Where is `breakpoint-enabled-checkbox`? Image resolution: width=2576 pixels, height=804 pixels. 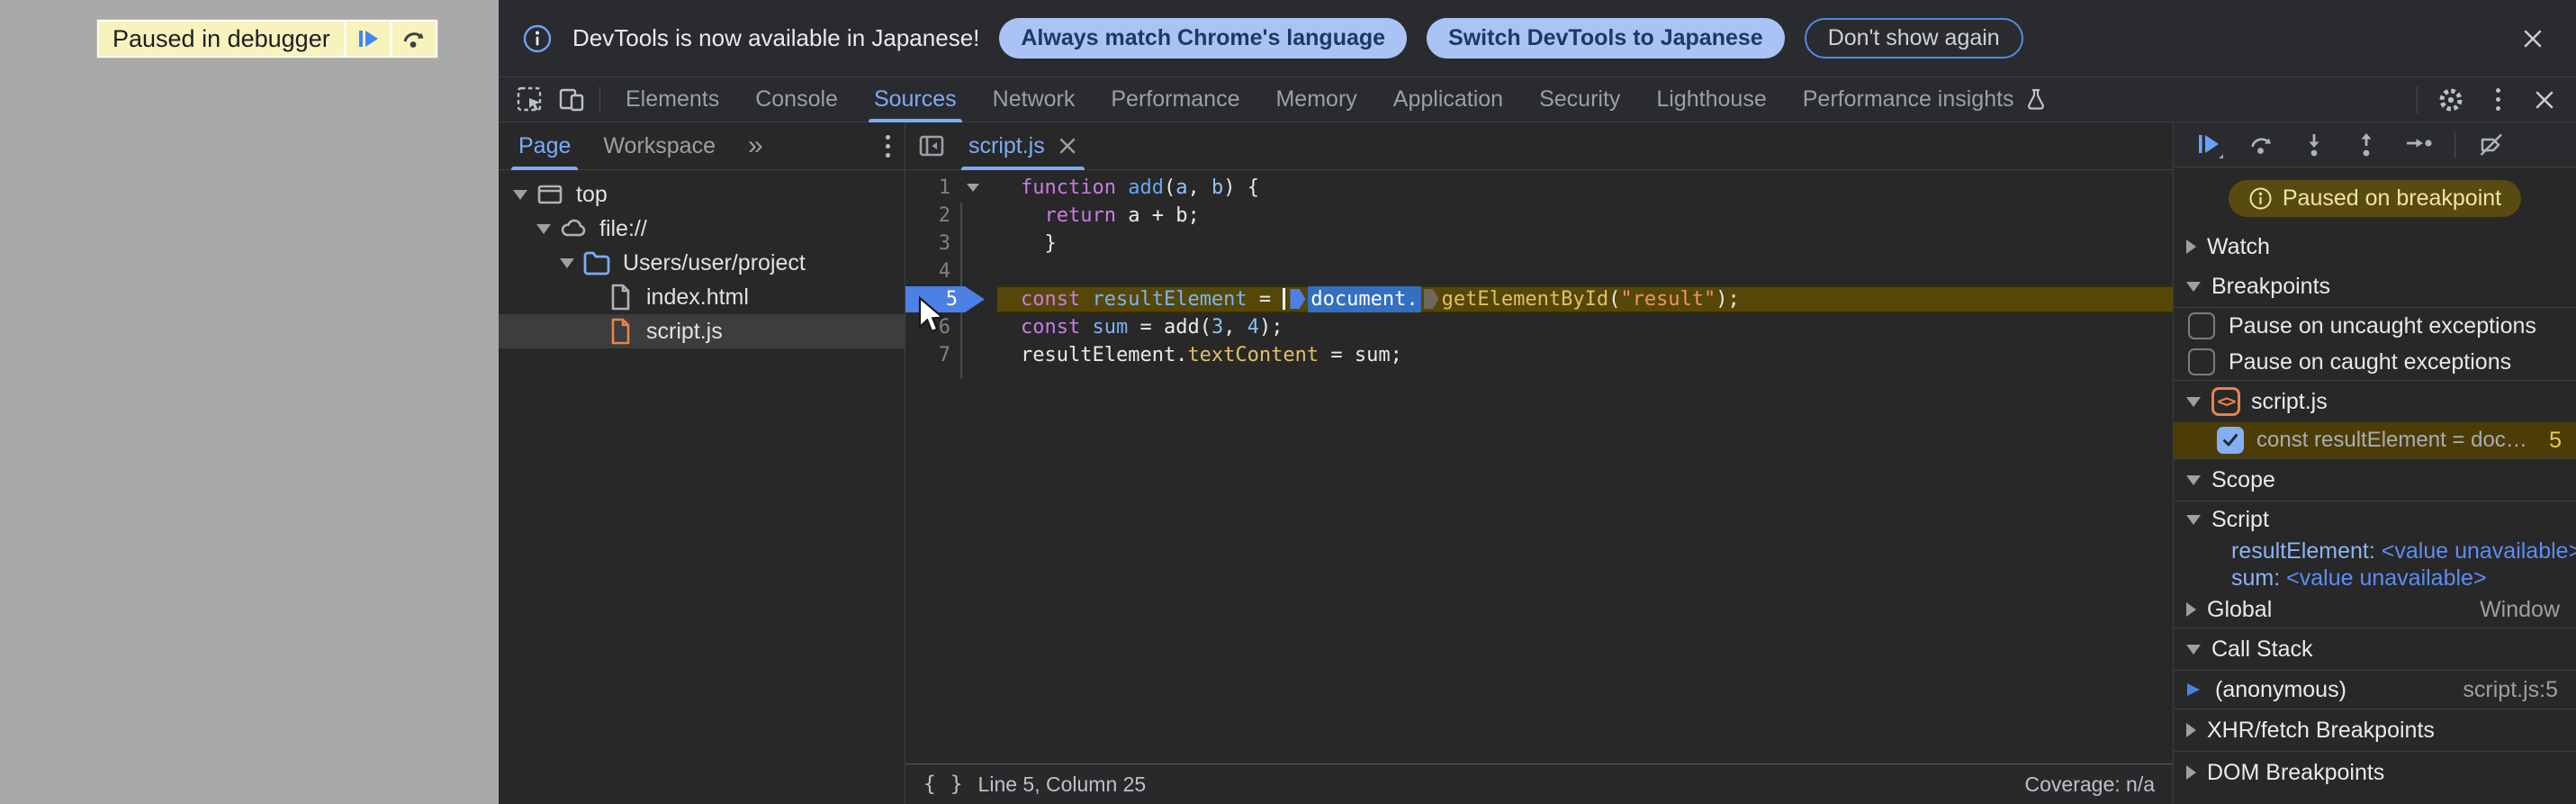 breakpoint-enabled-checkbox is located at coordinates (2230, 440).